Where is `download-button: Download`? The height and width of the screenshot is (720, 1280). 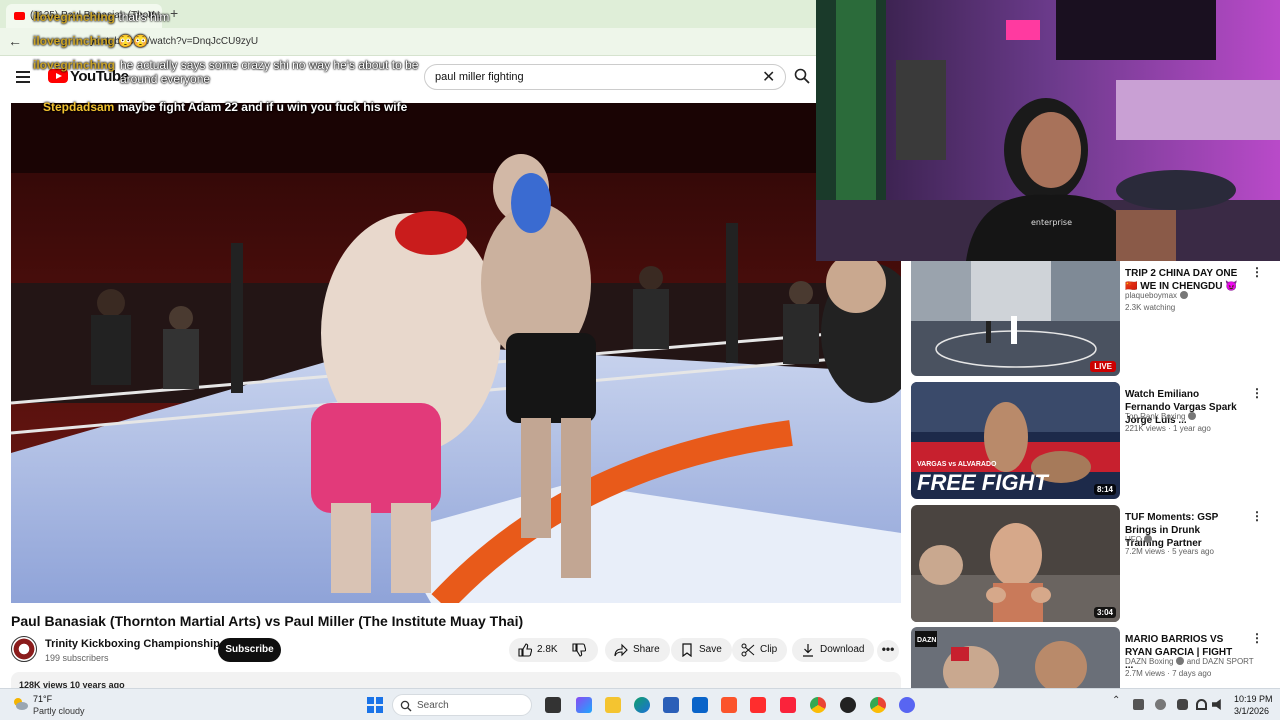 download-button: Download is located at coordinates (833, 650).